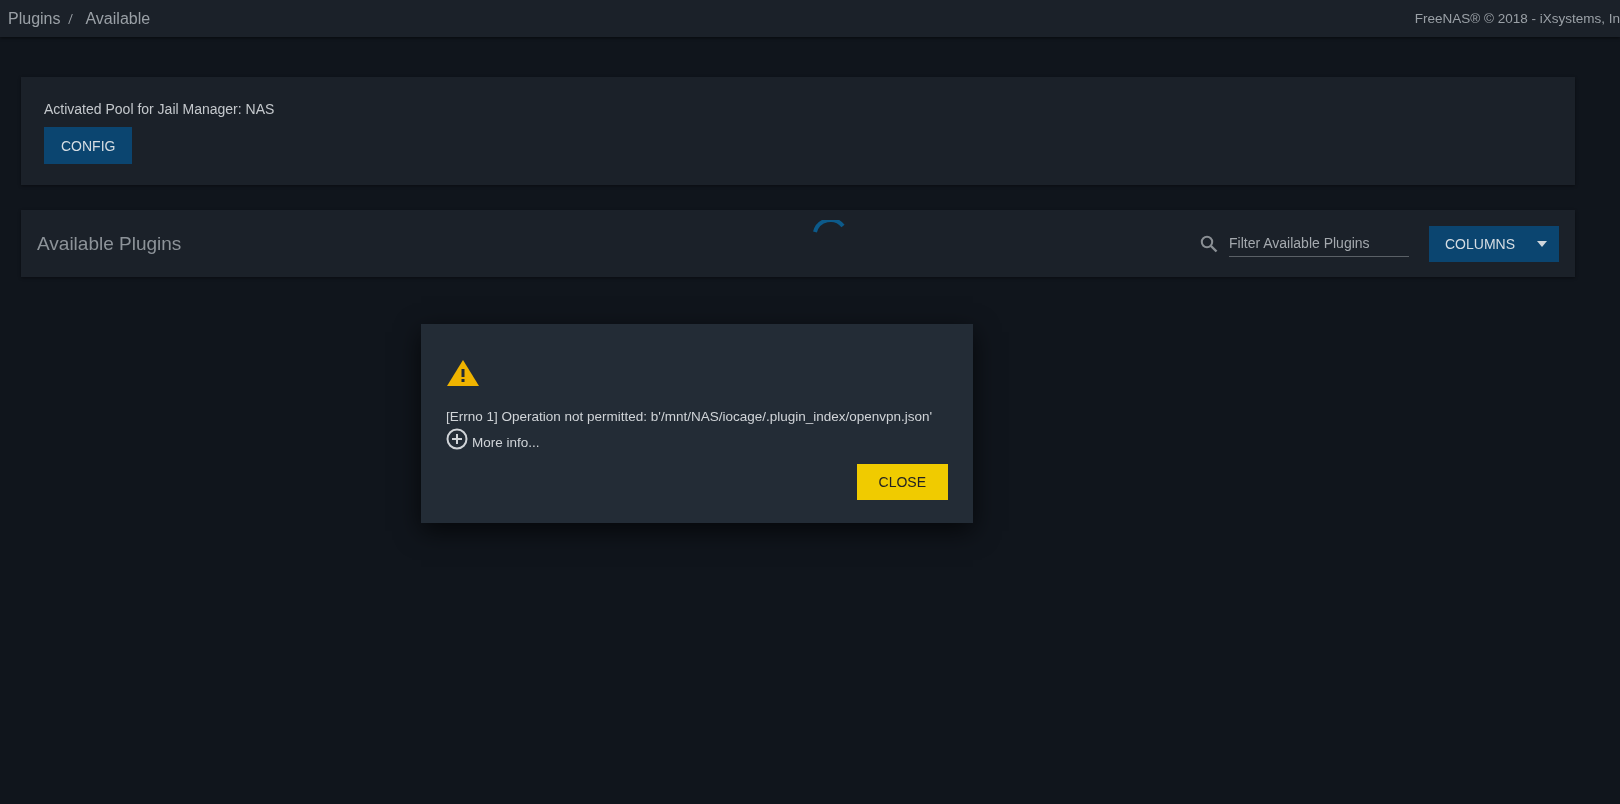 The image size is (1620, 804). Describe the element at coordinates (1517, 18) in the screenshot. I see `copyright-text: FreeNAS® © 2018 - iXsystems, In` at that location.